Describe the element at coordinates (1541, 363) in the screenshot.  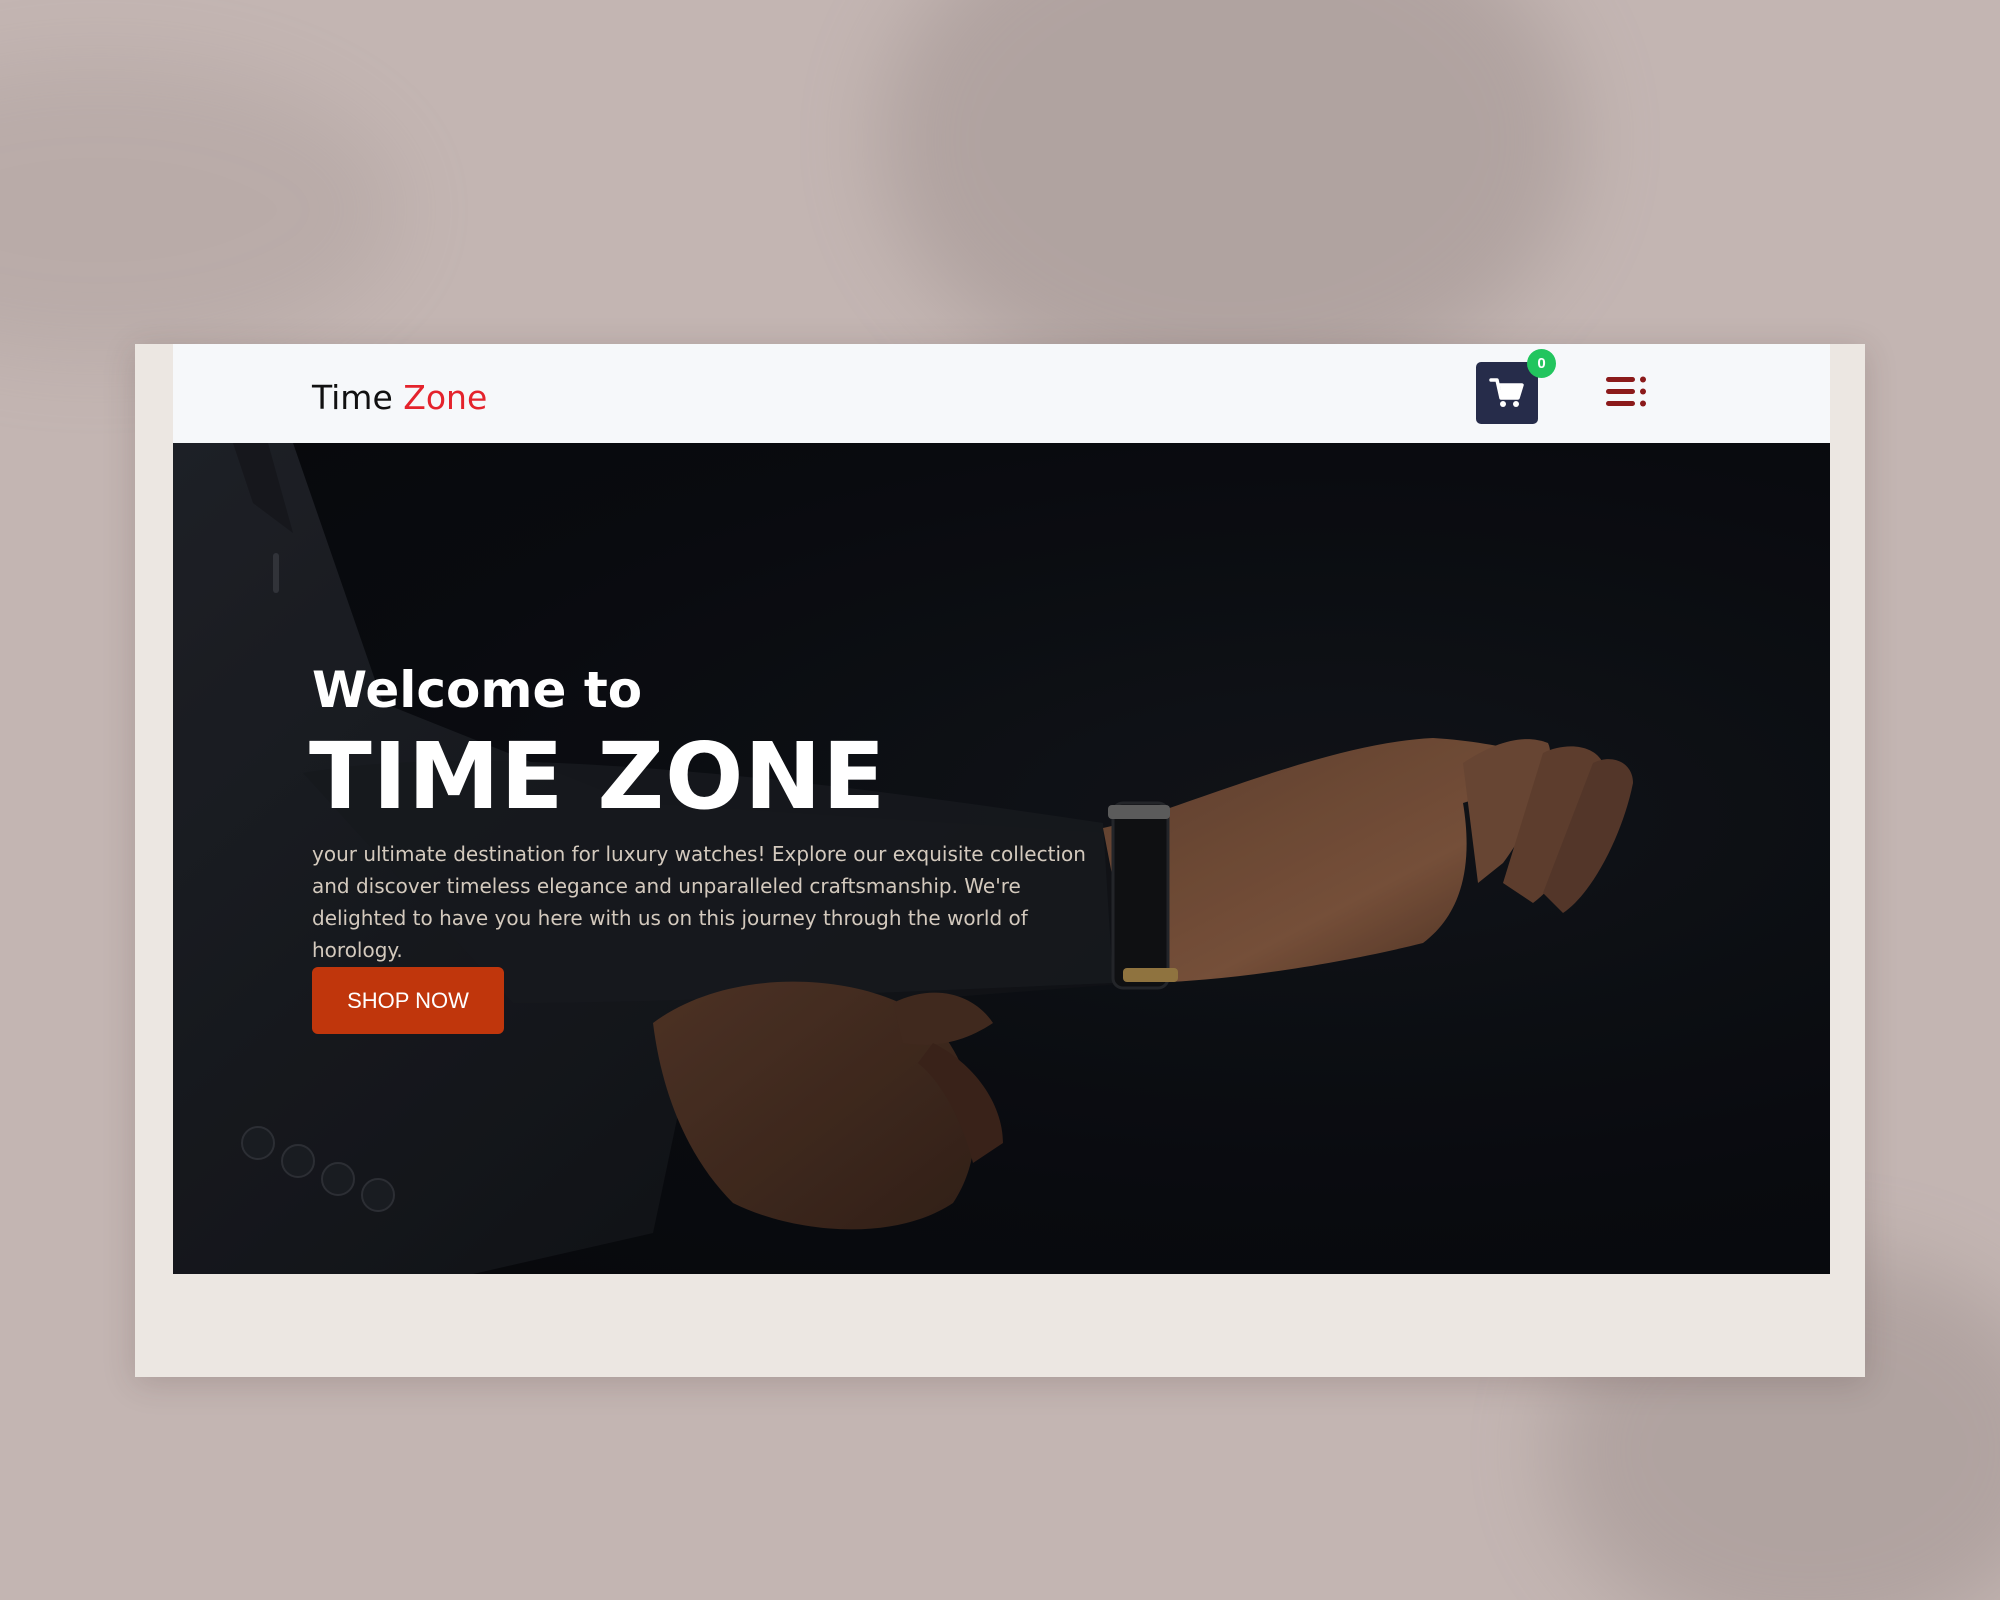
I see `cart-count-badge: 0` at that location.